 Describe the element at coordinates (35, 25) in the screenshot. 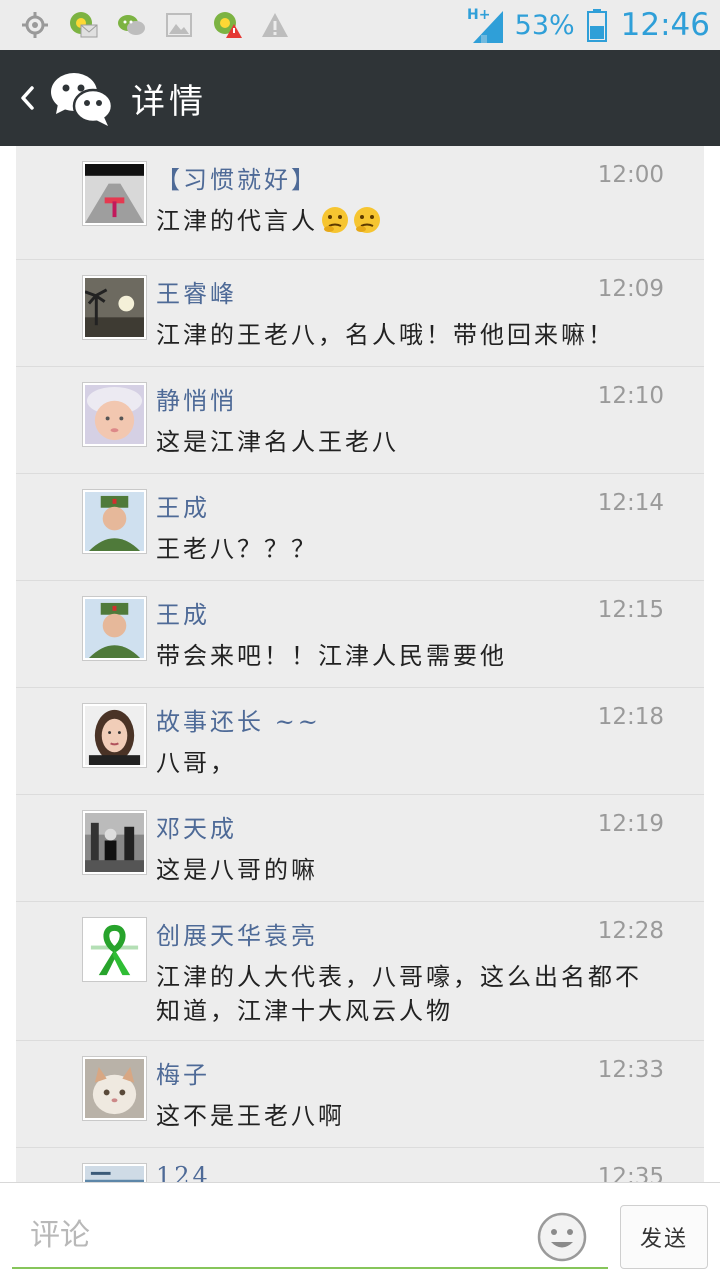

I see `location-icon` at that location.